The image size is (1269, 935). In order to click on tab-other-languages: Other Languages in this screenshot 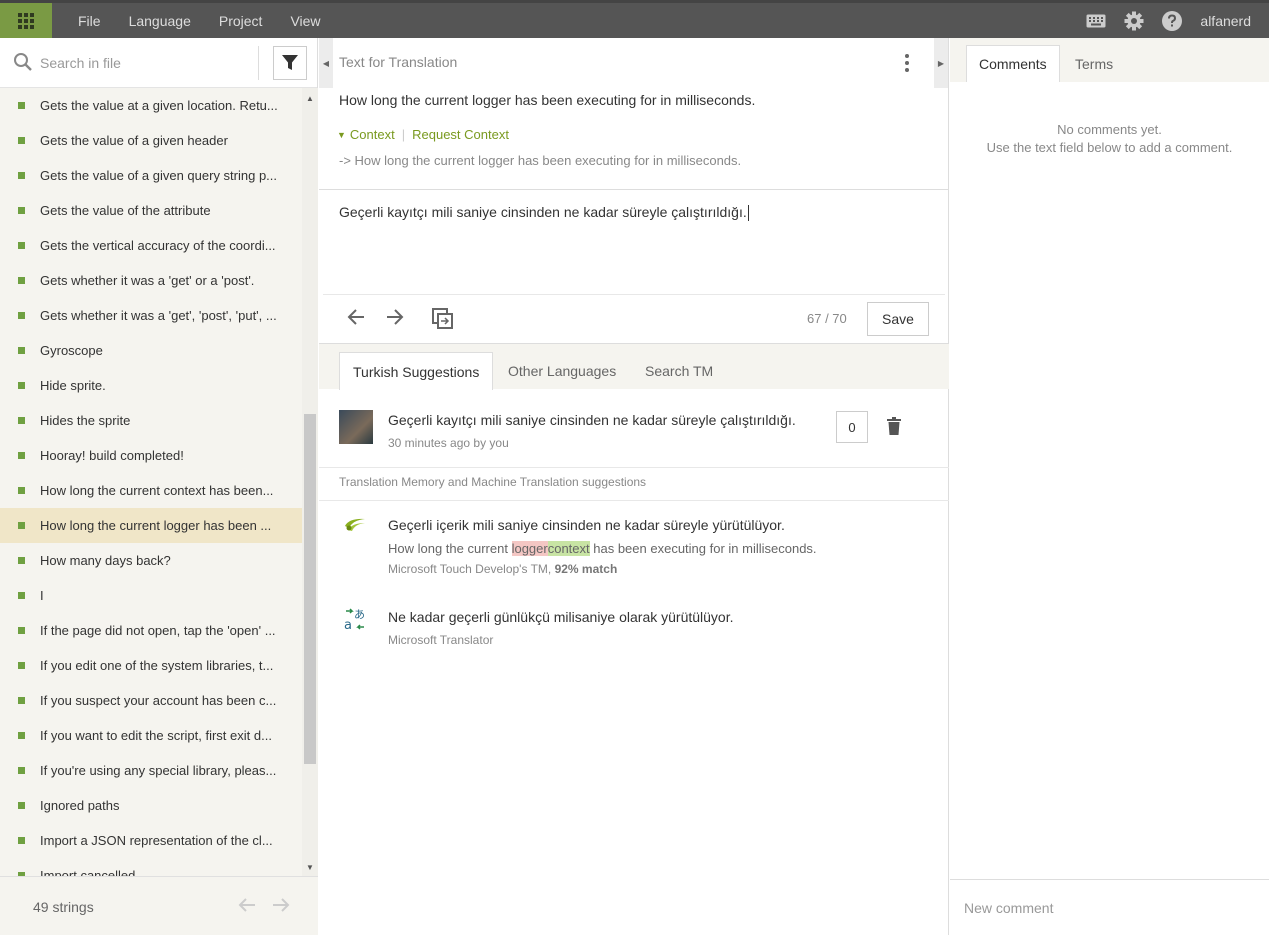, I will do `click(562, 371)`.